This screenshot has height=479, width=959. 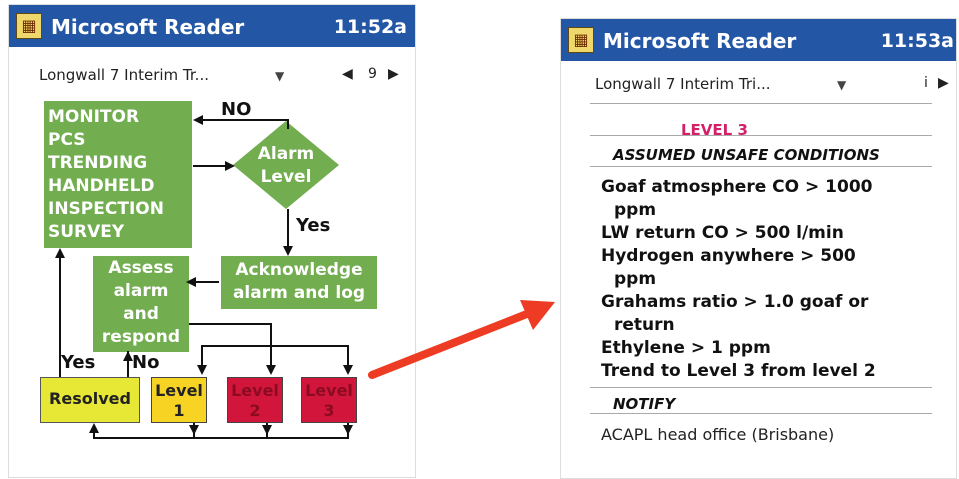 I want to click on notify-heading: NOTIFY, so click(x=644, y=404).